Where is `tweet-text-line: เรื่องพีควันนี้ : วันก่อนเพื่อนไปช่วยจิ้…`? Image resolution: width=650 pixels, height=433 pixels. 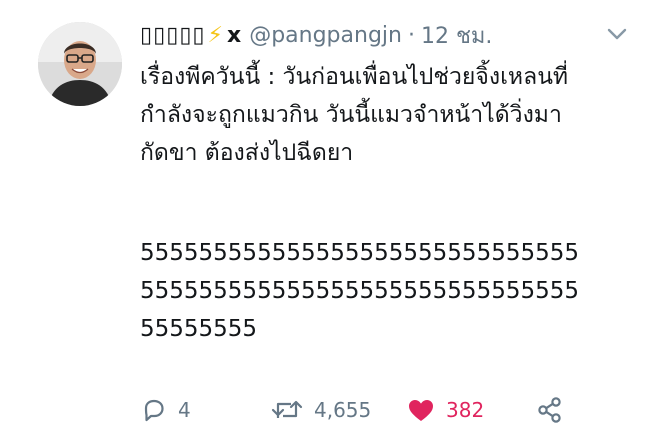
tweet-text-line: เรื่องพีควันนี้ : วันก่อนเพื่อนไปช่วยจิ้… is located at coordinates (354, 77).